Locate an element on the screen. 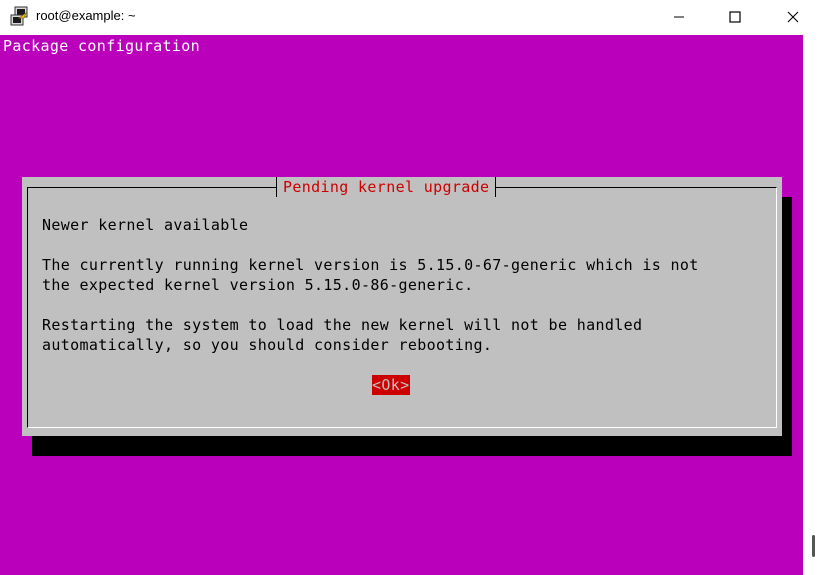  dialog-text-line: Newer kernel available is located at coordinates (145, 225).